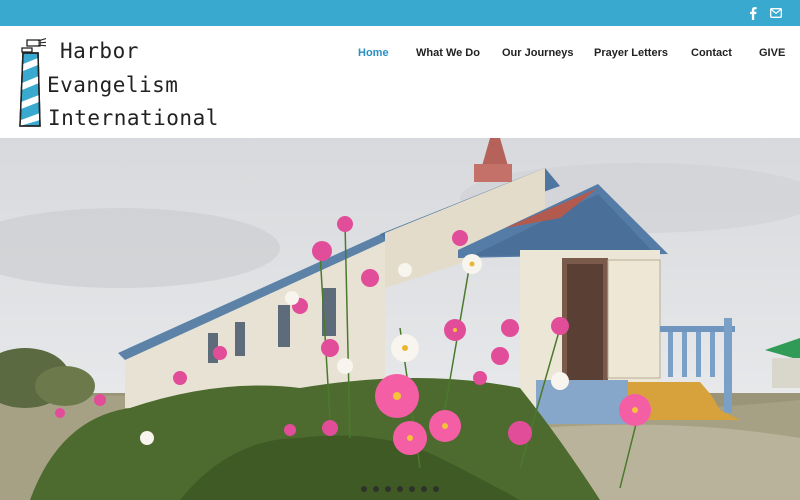  Describe the element at coordinates (373, 53) in the screenshot. I see `nav-home: Home` at that location.